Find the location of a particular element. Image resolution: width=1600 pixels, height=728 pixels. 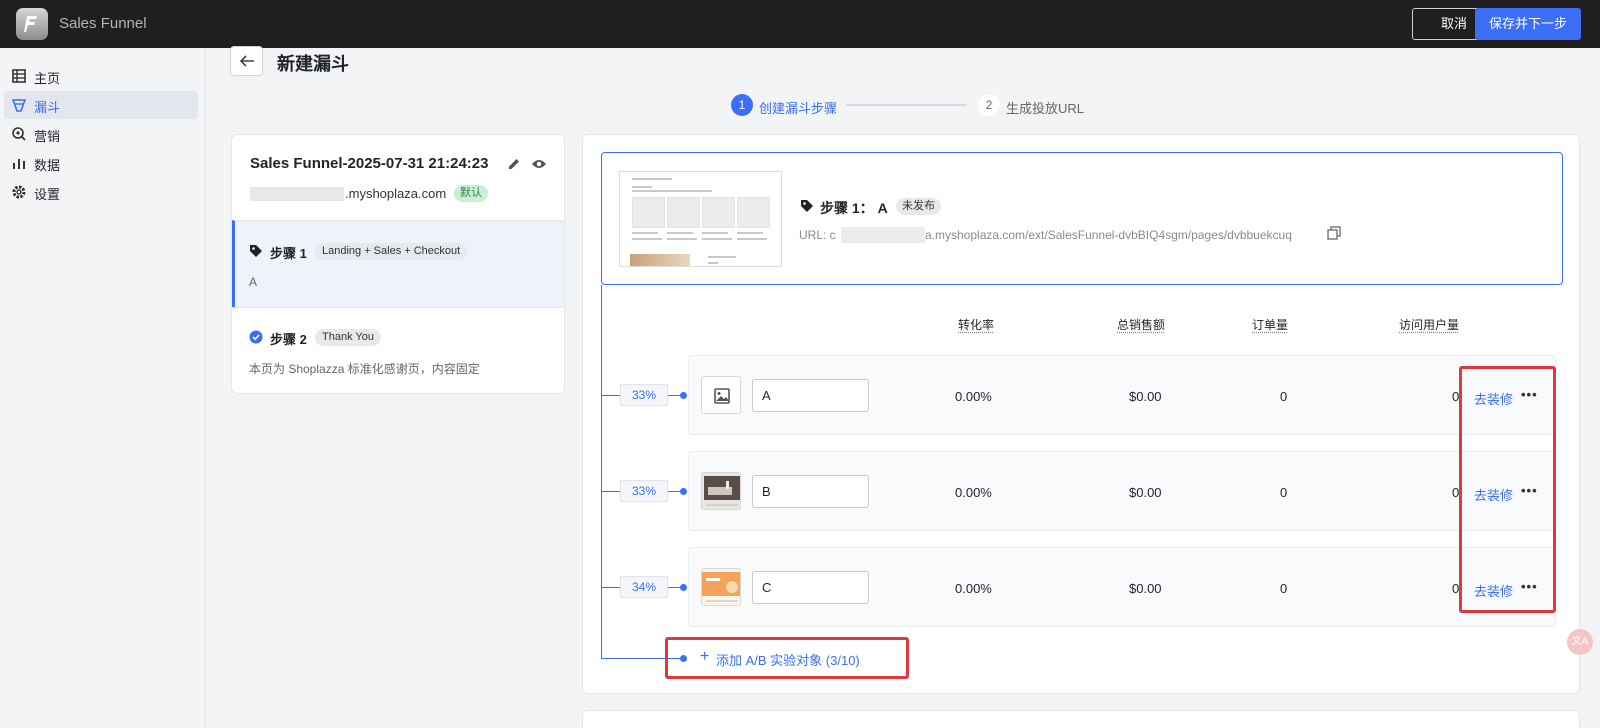

app-title: Sales Funnel is located at coordinates (103, 23).